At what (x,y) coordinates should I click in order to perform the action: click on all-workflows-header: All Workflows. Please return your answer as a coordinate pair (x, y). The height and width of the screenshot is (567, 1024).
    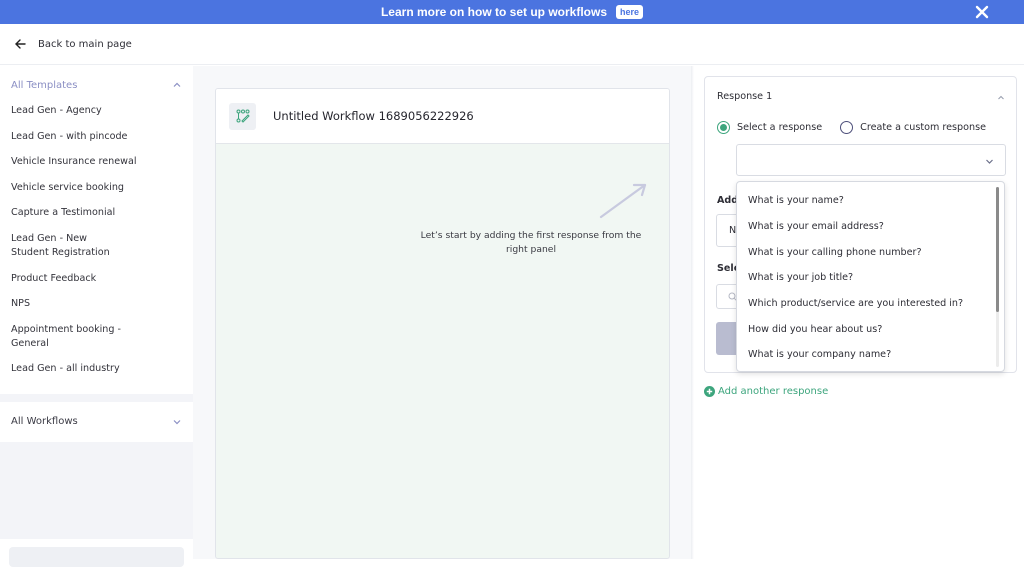
    Looking at the image, I should click on (96, 422).